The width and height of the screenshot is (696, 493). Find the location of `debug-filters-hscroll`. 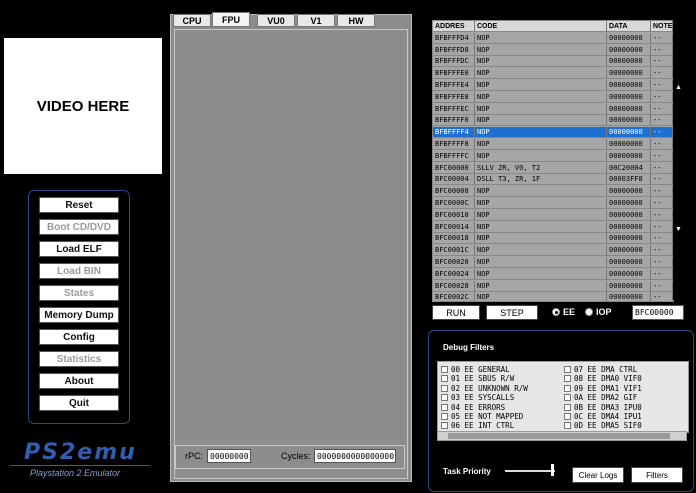

debug-filters-hscroll is located at coordinates (562, 436).